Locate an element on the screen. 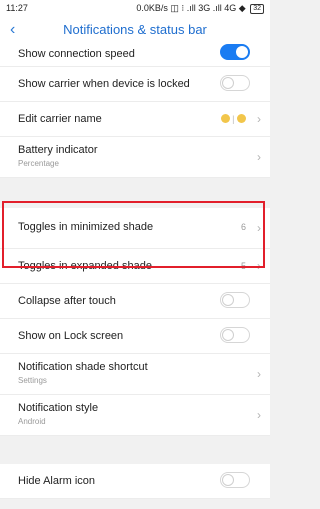  setting-label: Collapse after touch is located at coordinates (67, 301).